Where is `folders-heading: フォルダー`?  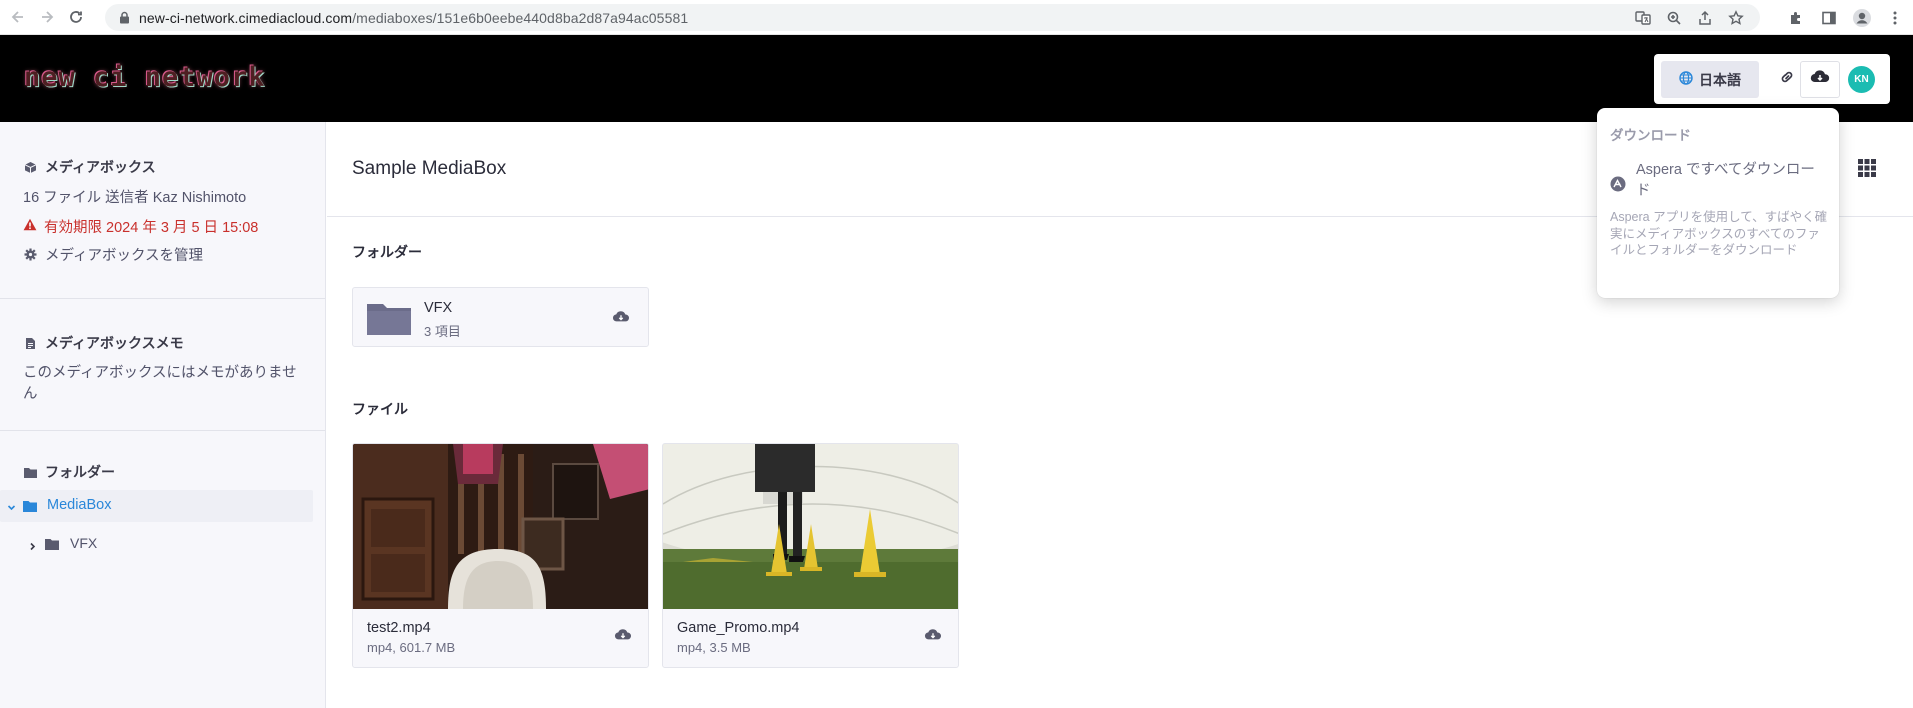
folders-heading: フォルダー is located at coordinates (69, 472).